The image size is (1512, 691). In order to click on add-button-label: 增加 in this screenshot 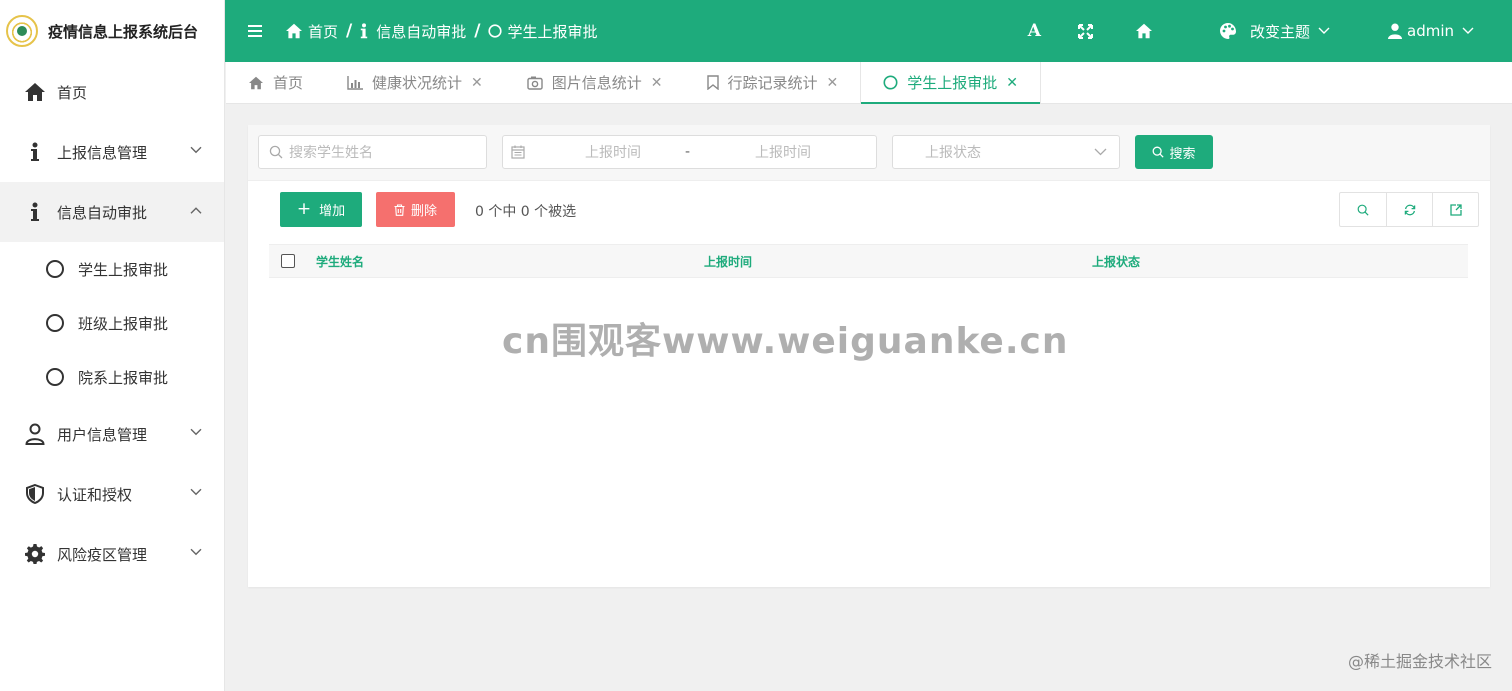, I will do `click(332, 211)`.